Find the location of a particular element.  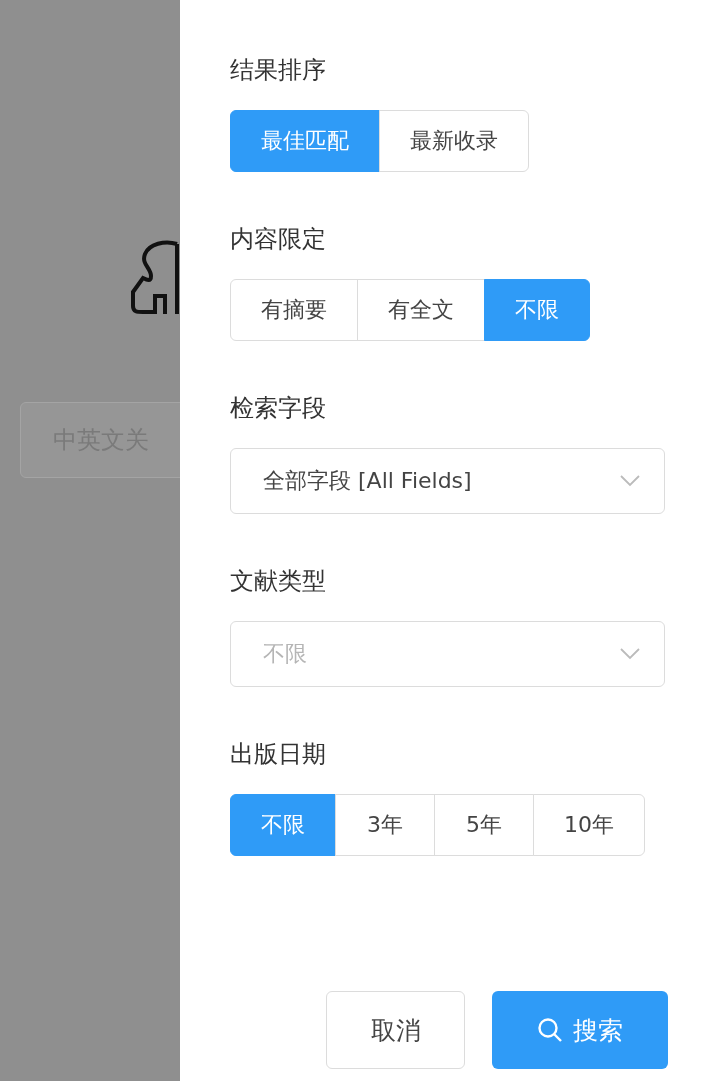

segment-option: 有全文 is located at coordinates (421, 310).